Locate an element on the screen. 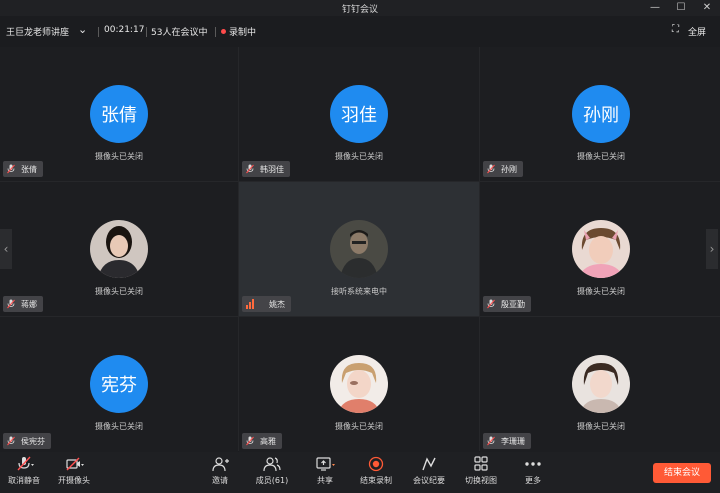 This screenshot has width=720, height=493. minutes-icon is located at coordinates (429, 464).